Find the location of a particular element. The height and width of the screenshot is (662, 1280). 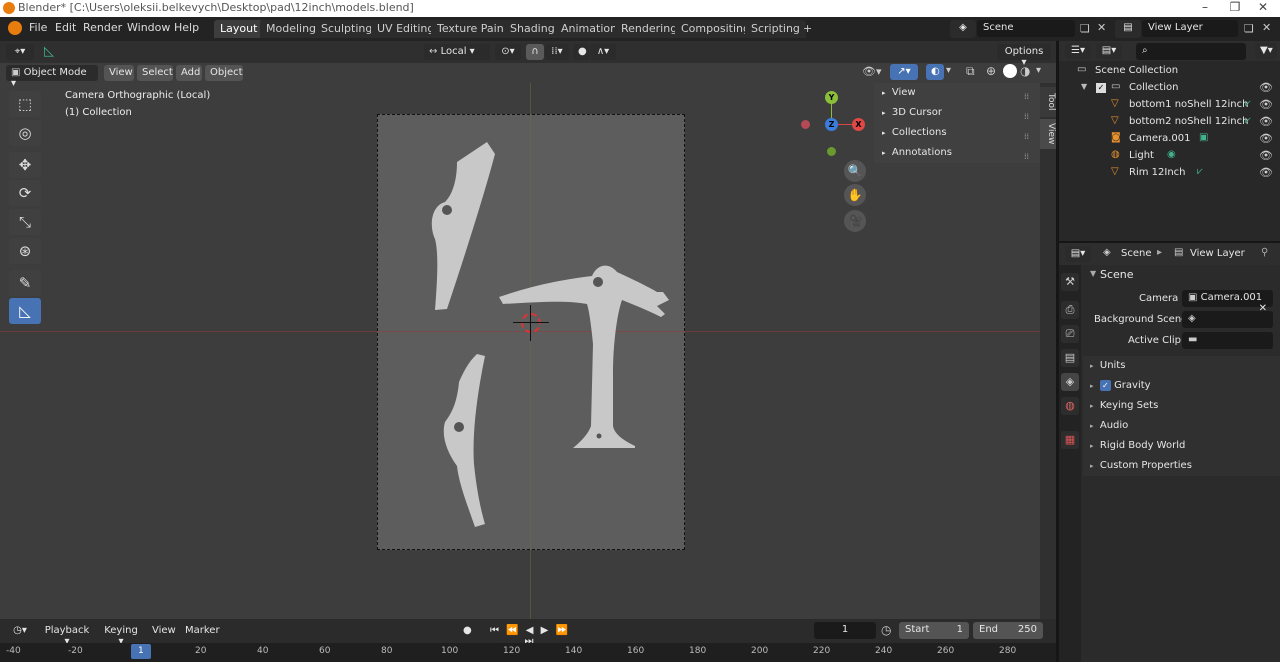

panel-keying-sets: ▸ Keying Sets is located at coordinates (1124, 405).